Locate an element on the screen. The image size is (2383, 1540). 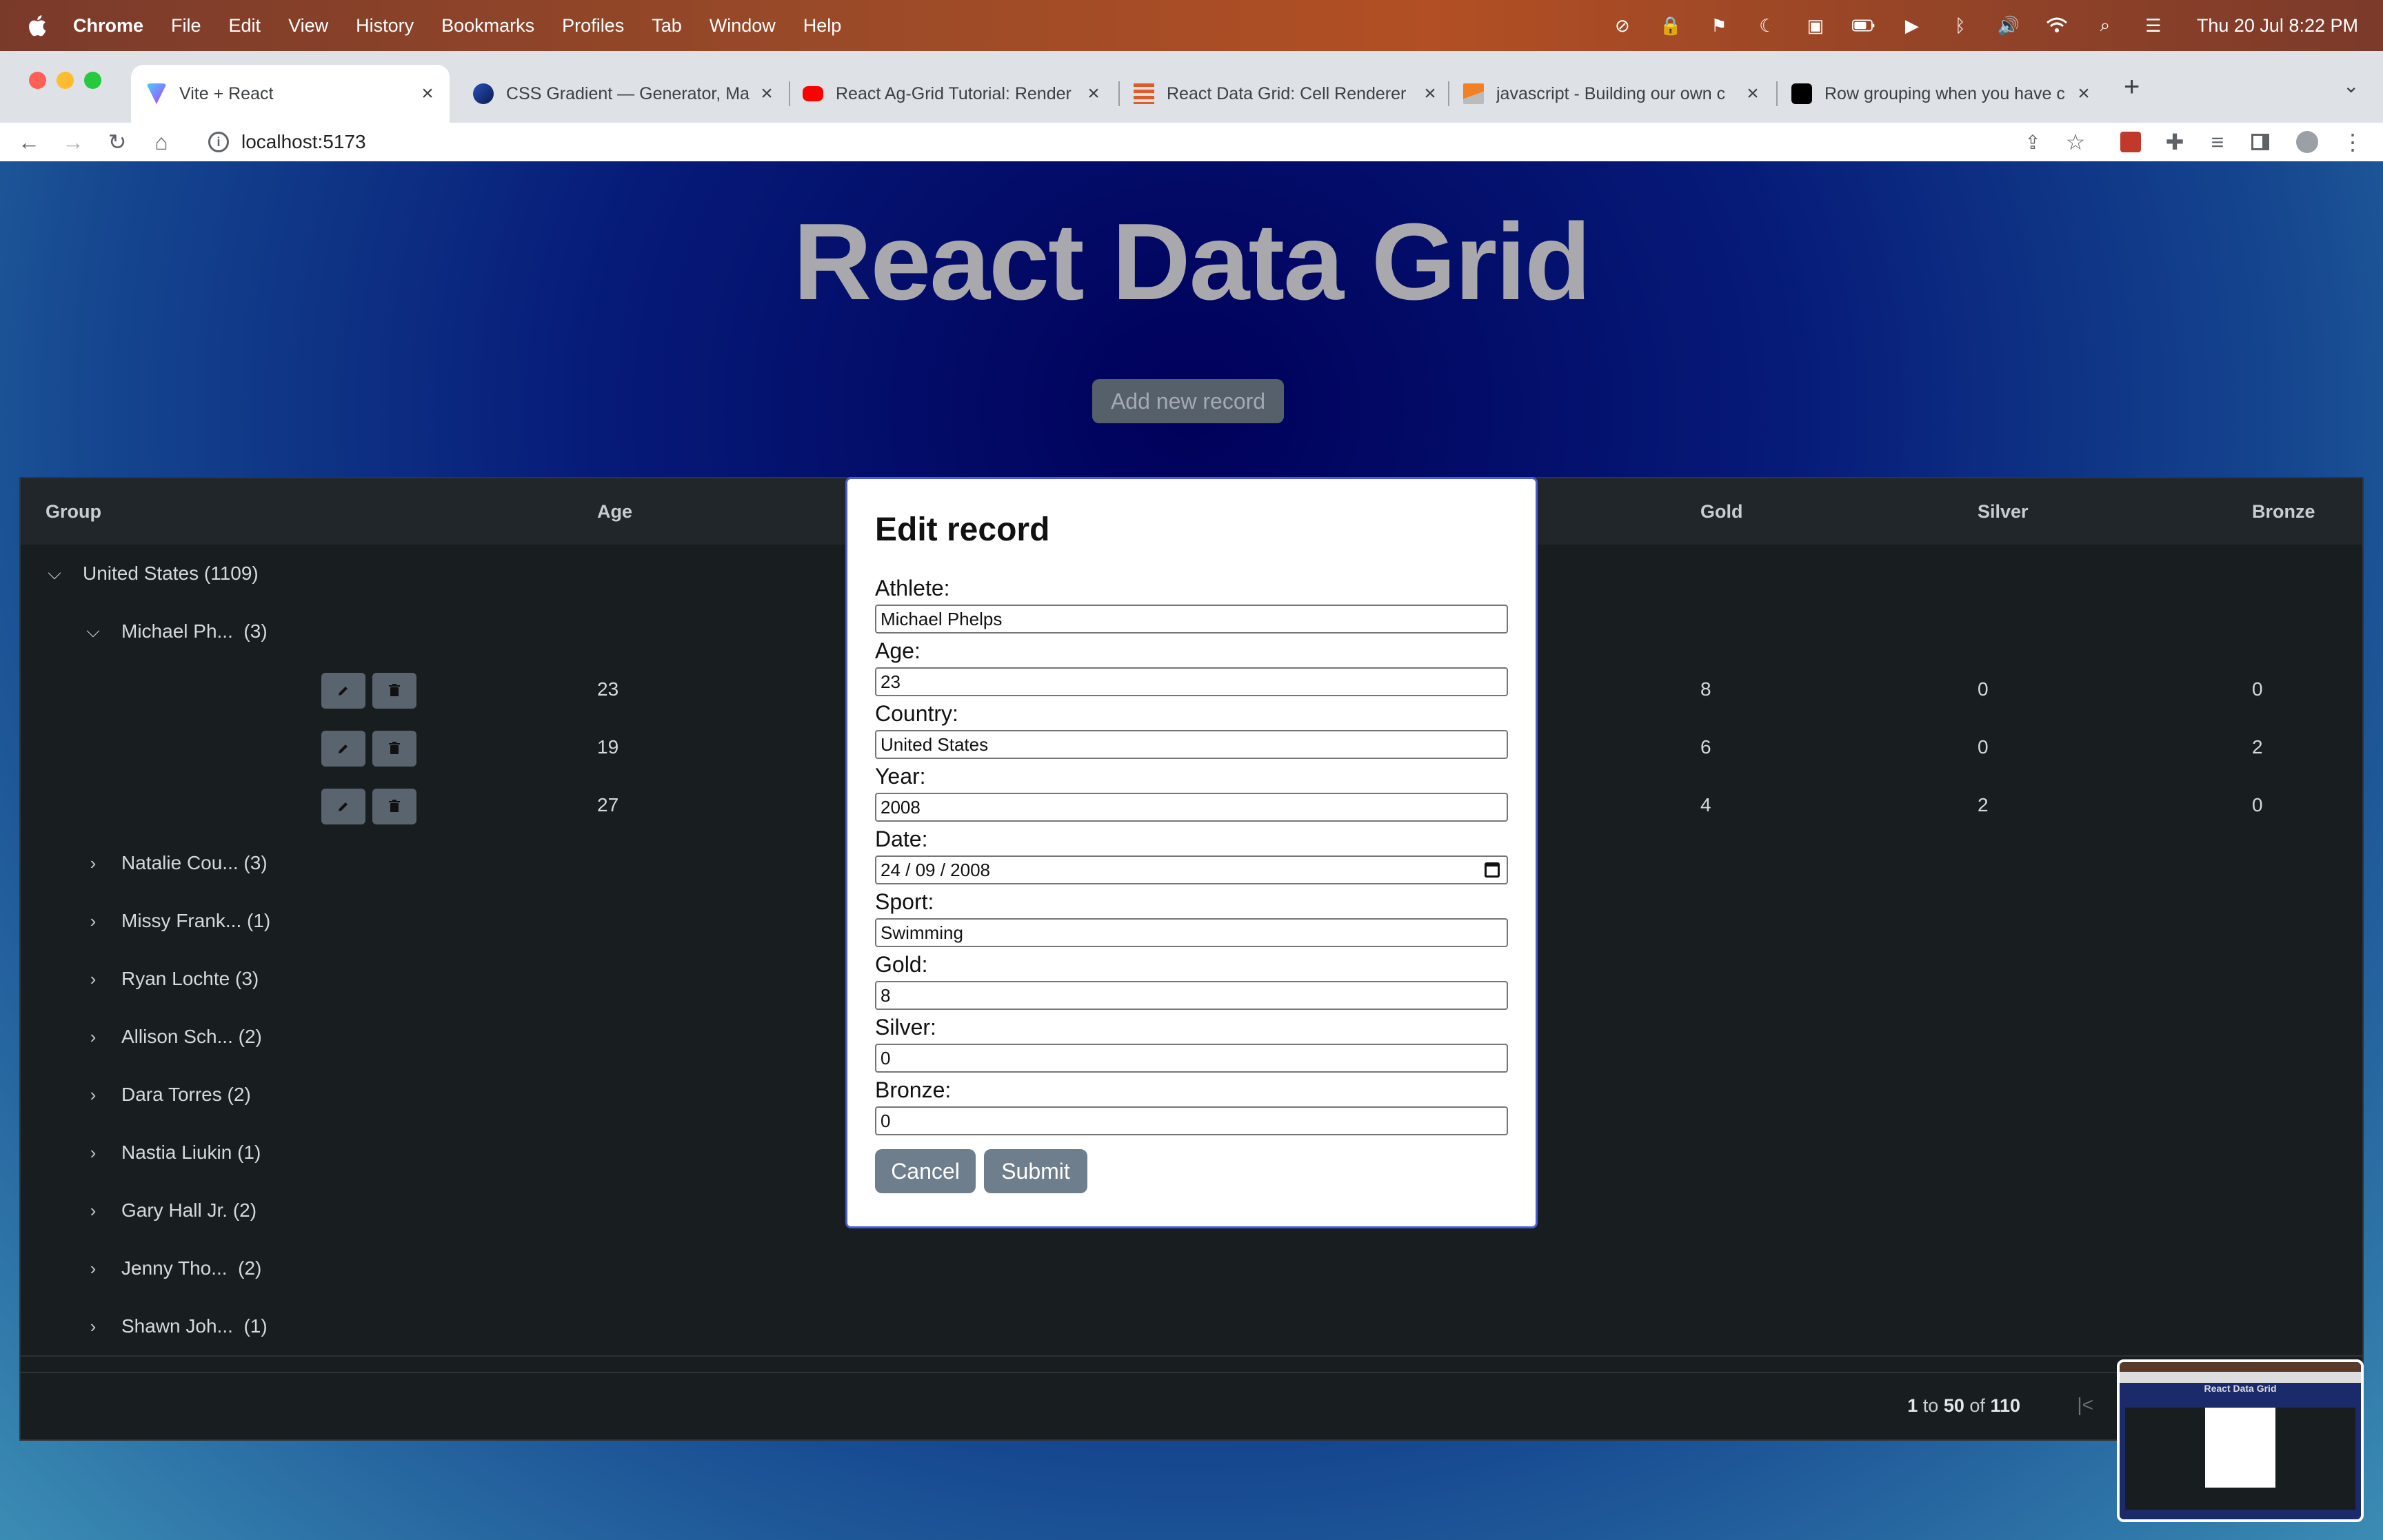
header-gold: Gold is located at coordinates (1721, 512).